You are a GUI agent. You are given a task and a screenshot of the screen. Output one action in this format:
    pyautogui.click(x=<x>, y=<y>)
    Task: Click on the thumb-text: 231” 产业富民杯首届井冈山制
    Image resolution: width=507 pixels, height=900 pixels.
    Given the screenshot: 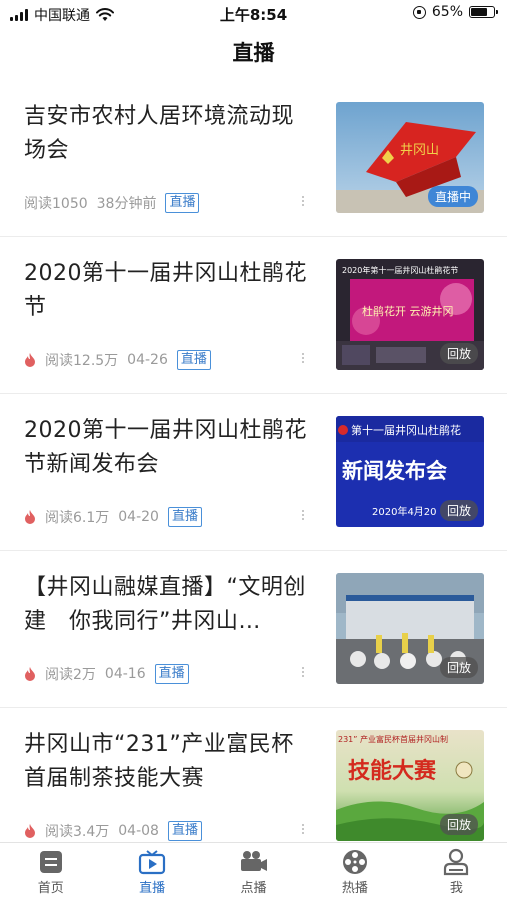 What is the action you would take?
    pyautogui.click(x=393, y=739)
    